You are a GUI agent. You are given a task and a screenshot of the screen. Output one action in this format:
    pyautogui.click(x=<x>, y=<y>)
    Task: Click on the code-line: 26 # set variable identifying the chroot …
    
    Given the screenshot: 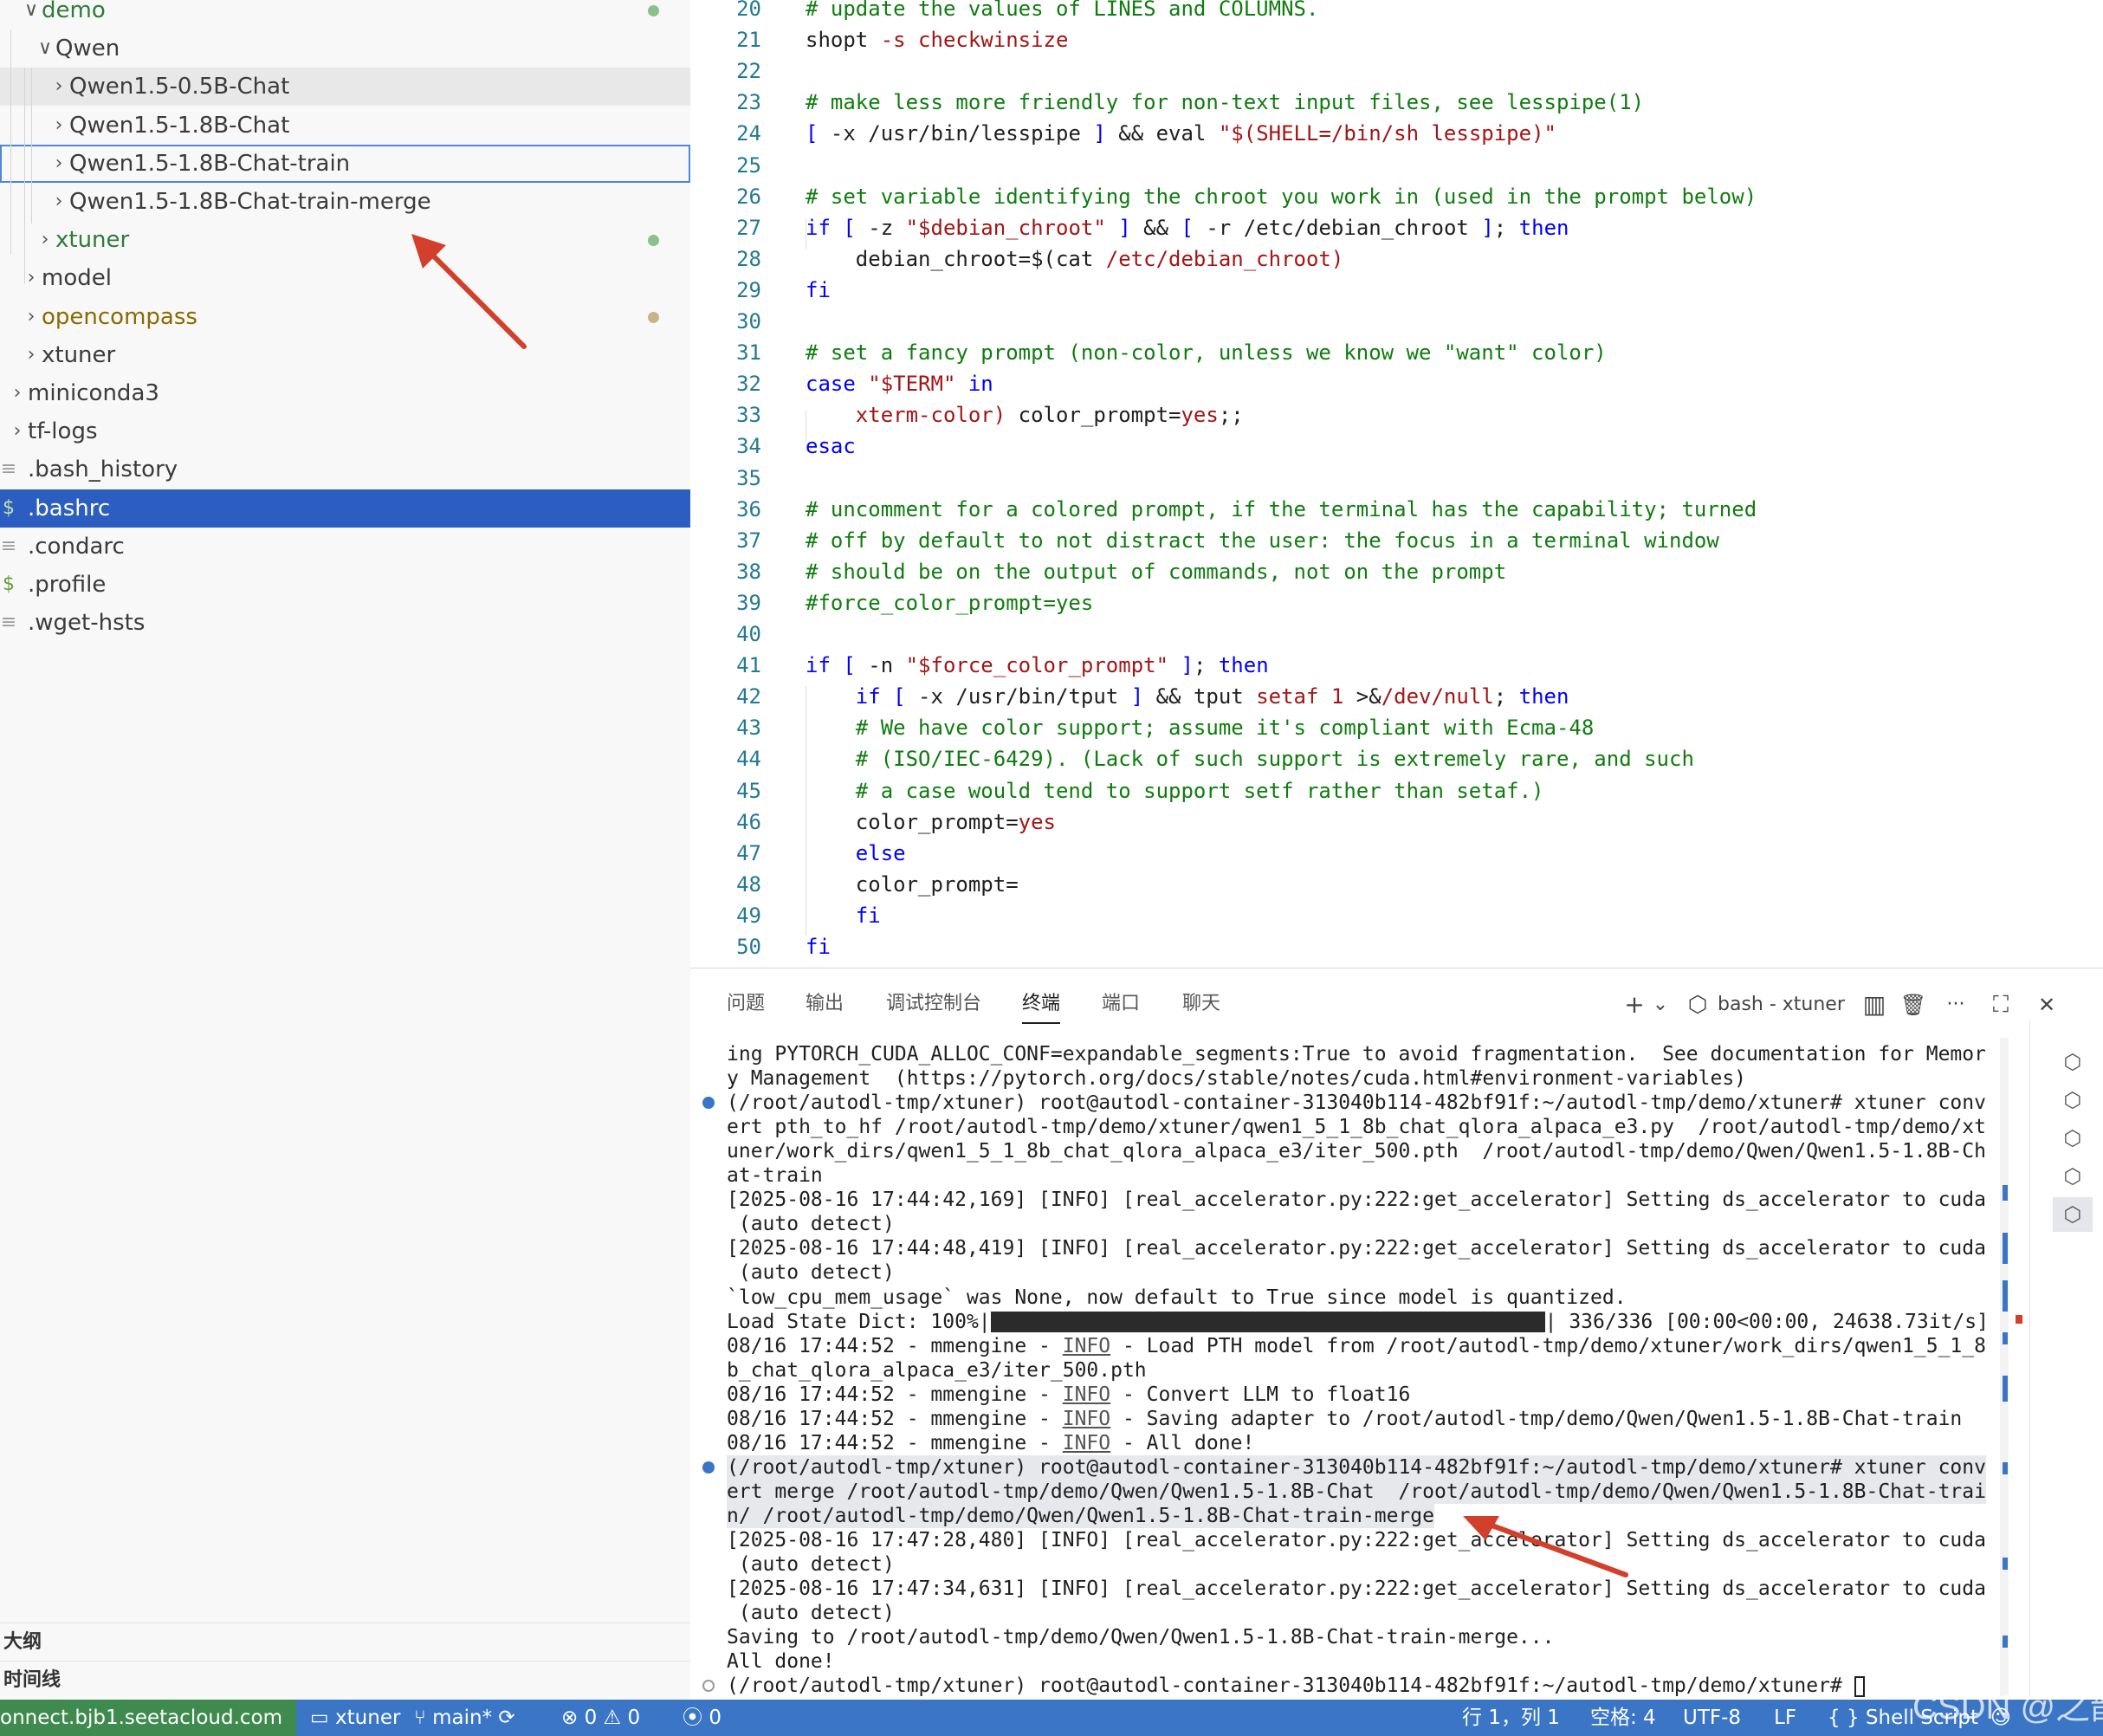 What is the action you would take?
    pyautogui.click(x=1397, y=197)
    